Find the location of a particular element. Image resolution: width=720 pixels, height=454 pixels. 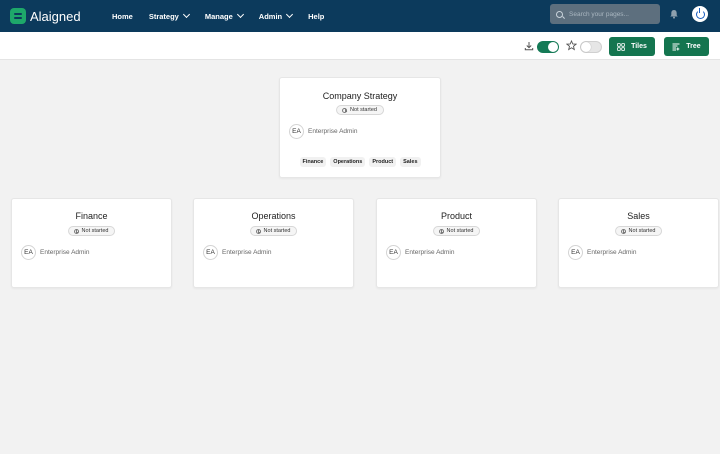

grid-icon is located at coordinates (621, 46).